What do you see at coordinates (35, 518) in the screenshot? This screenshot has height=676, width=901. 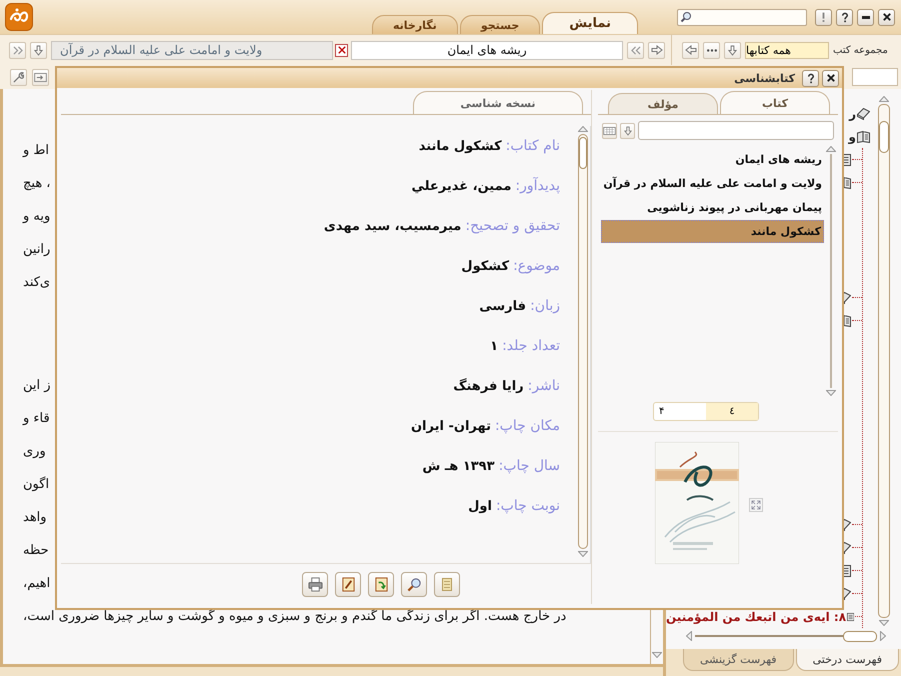 I see `text-line: واهد` at bounding box center [35, 518].